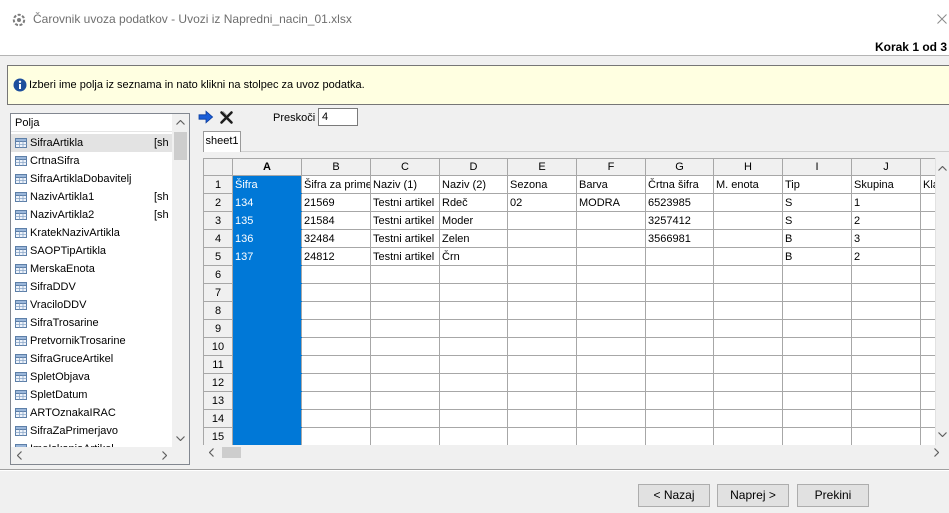 This screenshot has height=513, width=949. Describe the element at coordinates (218, 220) in the screenshot. I see `row-header: 3` at that location.